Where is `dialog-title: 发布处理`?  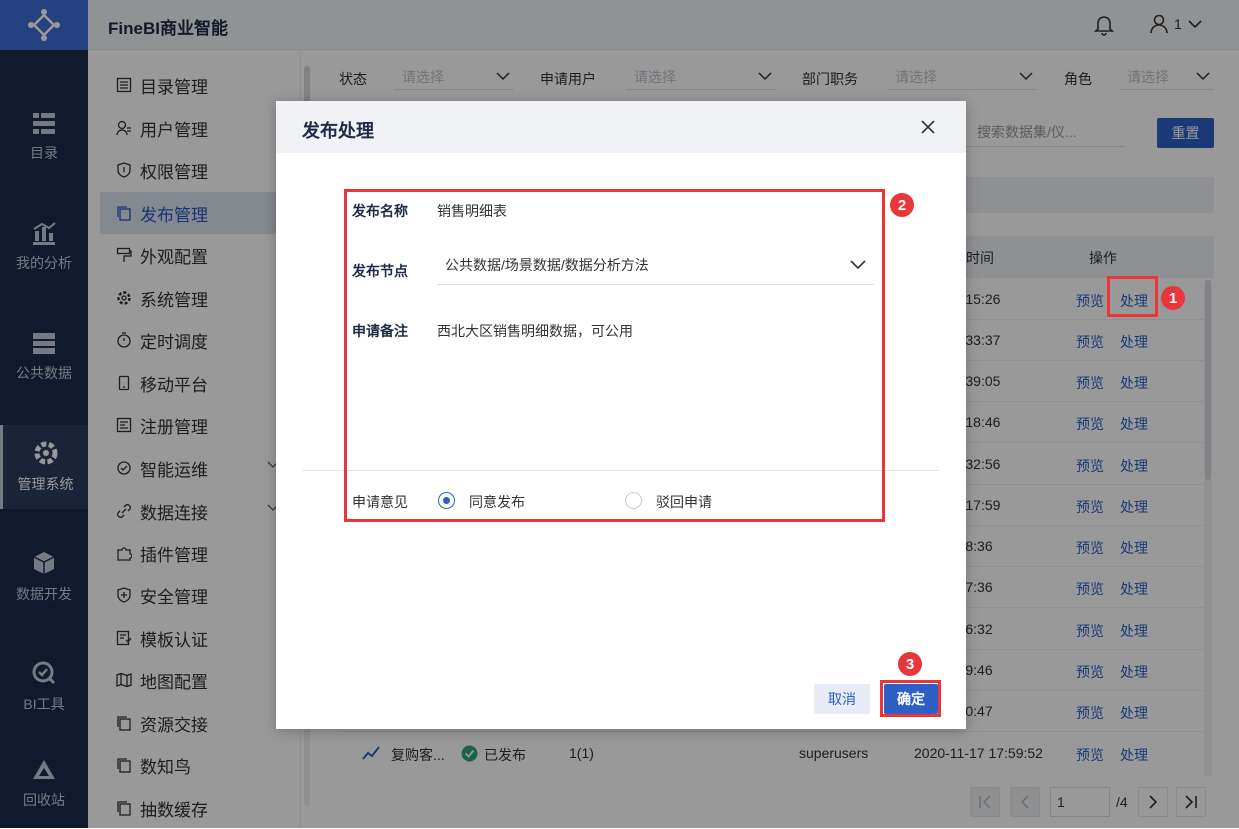 dialog-title: 发布处理 is located at coordinates (338, 131).